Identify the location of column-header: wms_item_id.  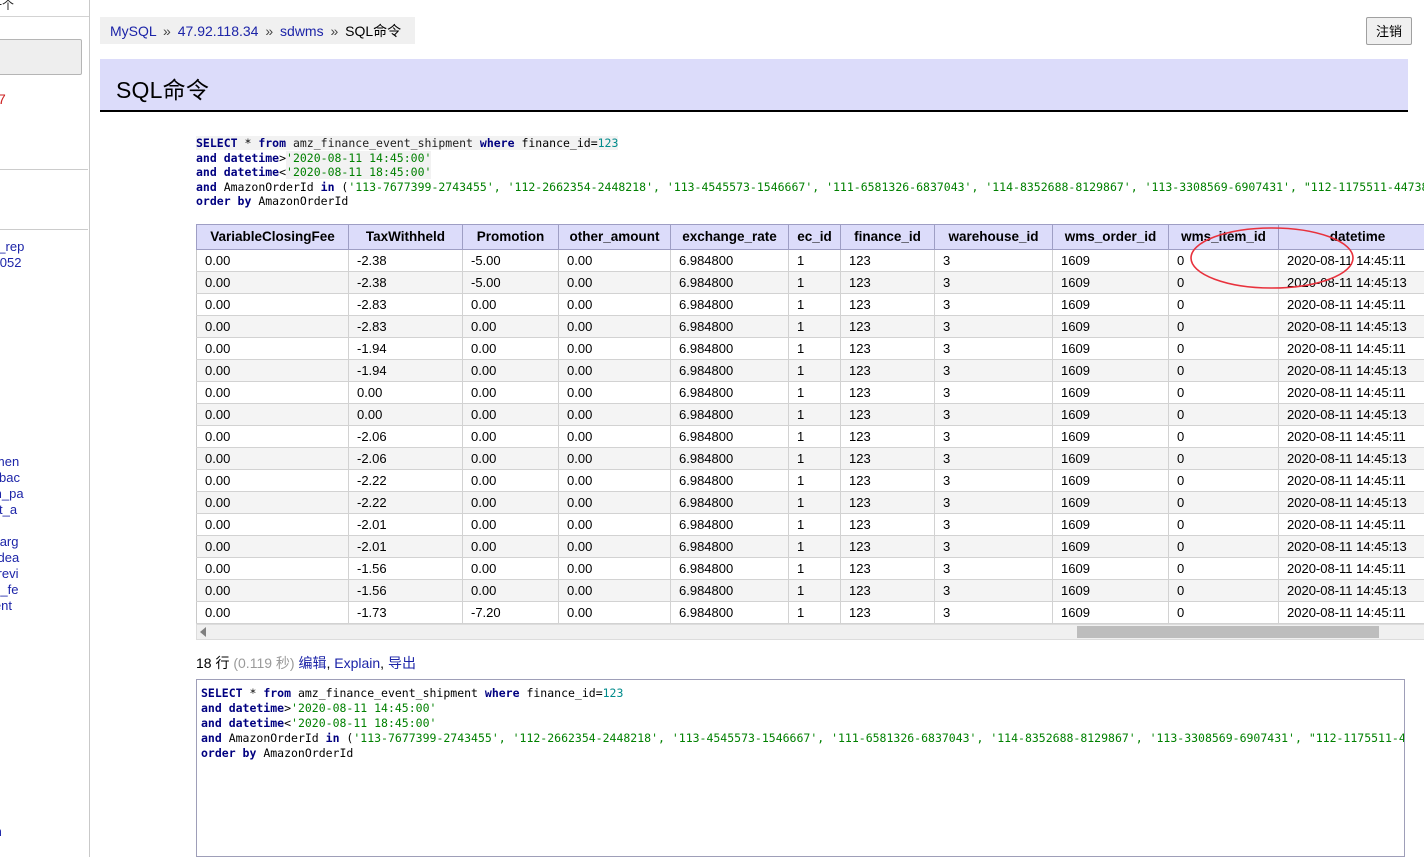
(1223, 237).